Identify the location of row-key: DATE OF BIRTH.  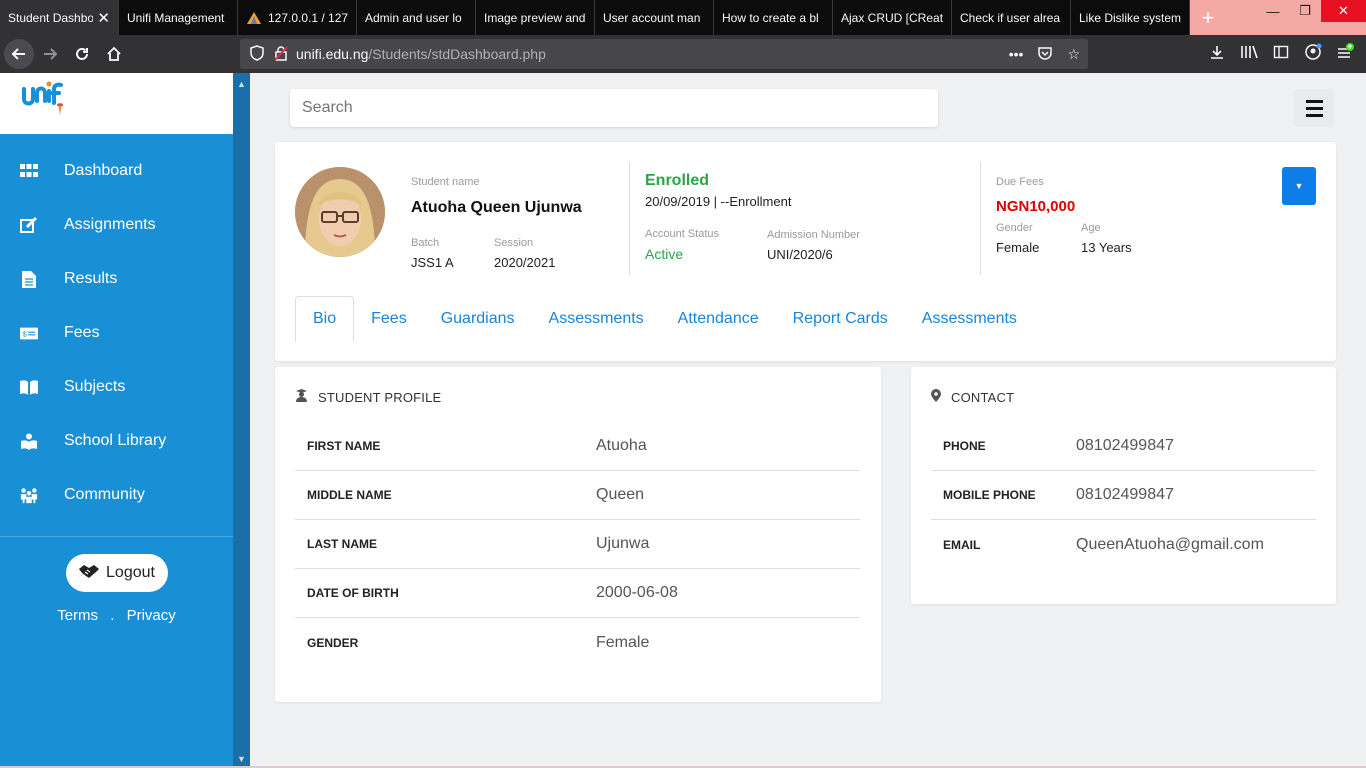
(353, 593).